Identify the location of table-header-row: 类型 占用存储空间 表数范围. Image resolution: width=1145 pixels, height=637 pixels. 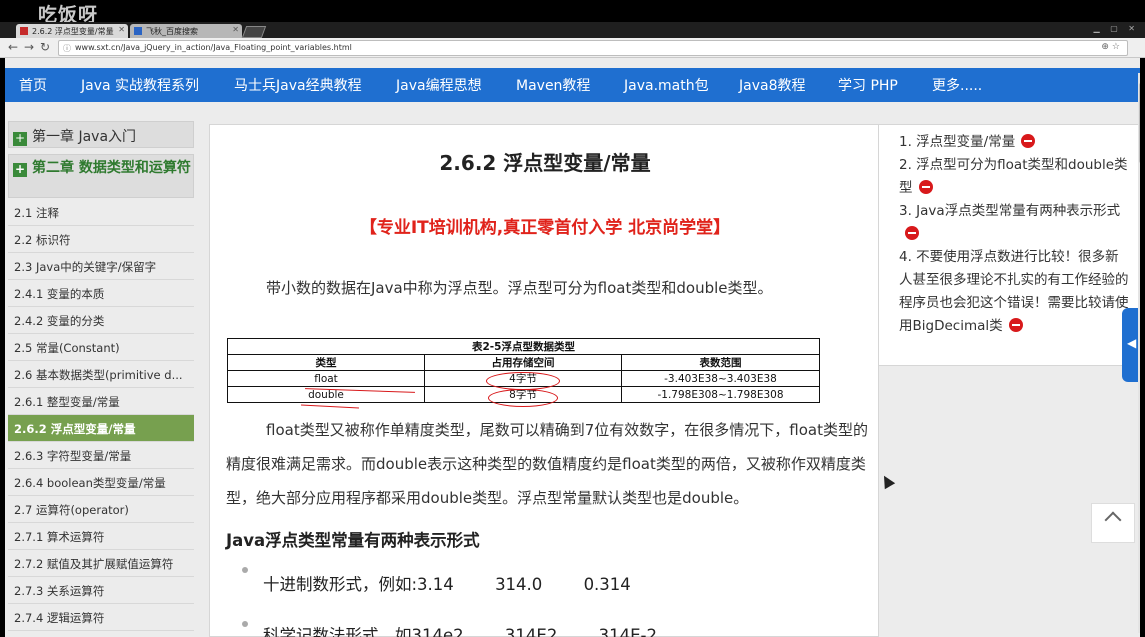
(523, 362).